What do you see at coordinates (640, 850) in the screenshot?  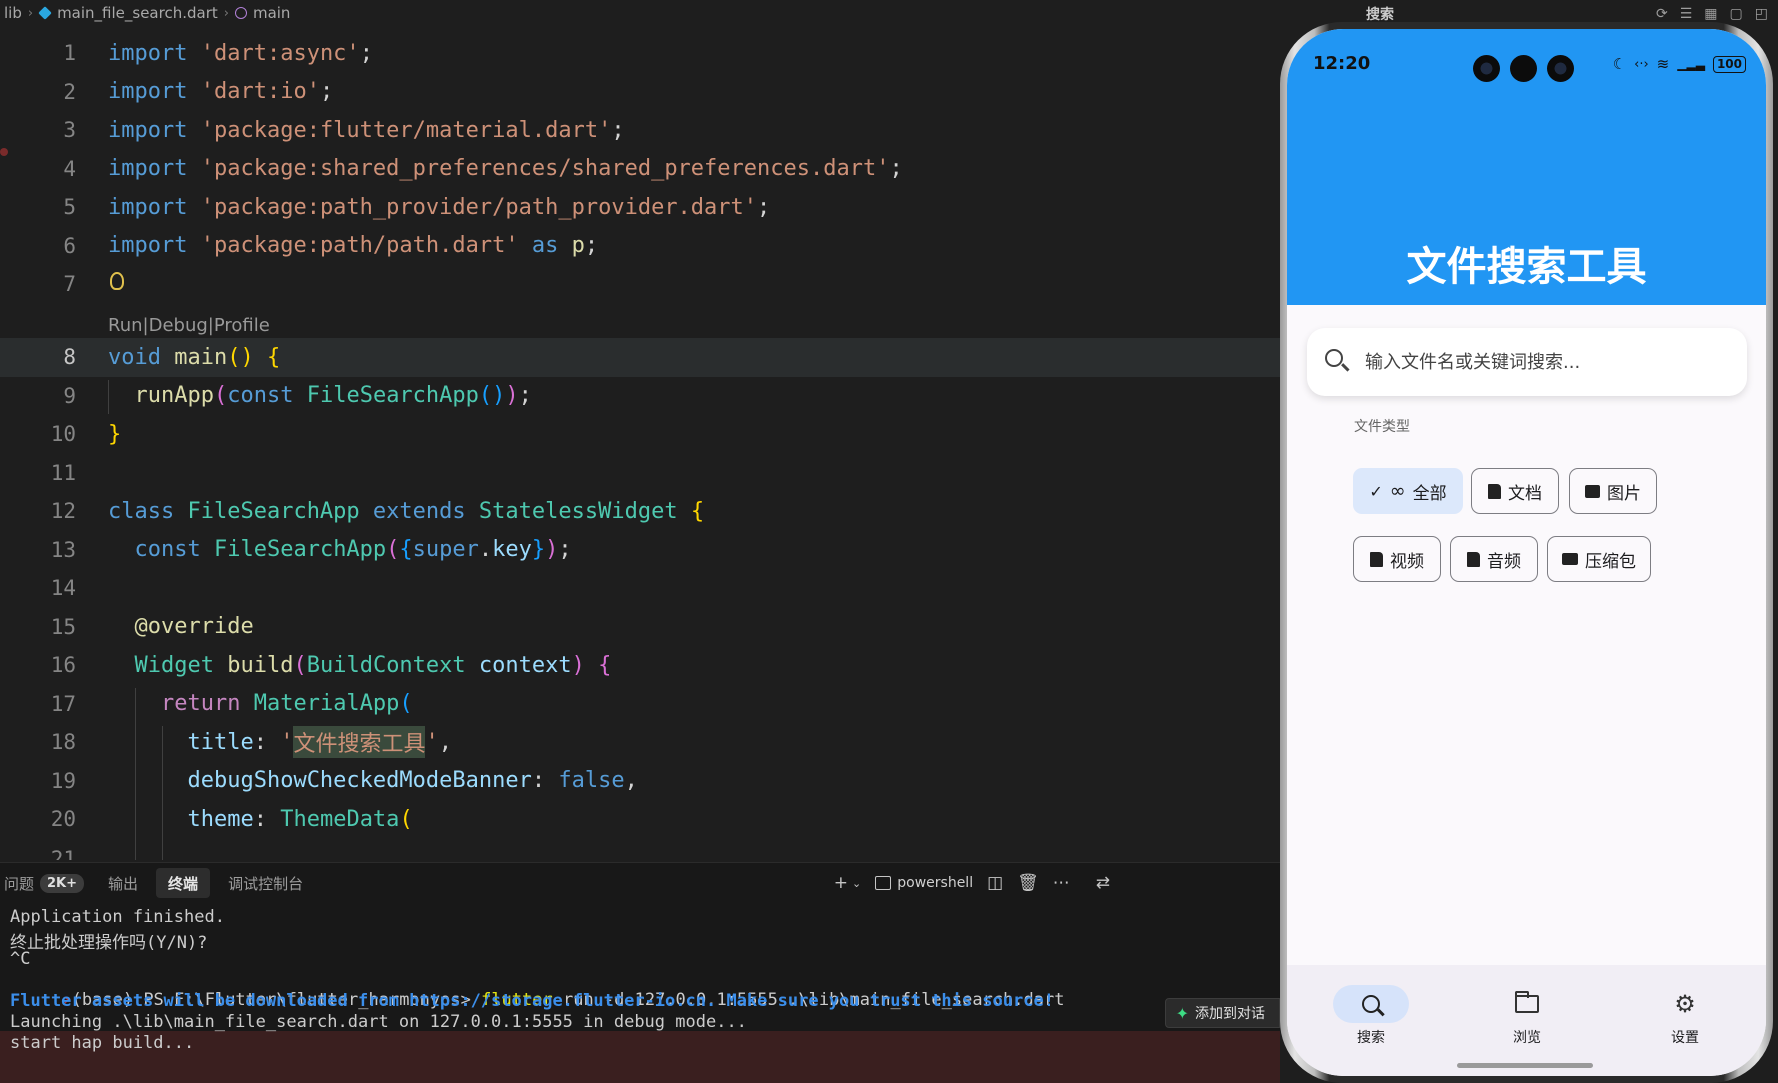 I see `code-line: 21` at bounding box center [640, 850].